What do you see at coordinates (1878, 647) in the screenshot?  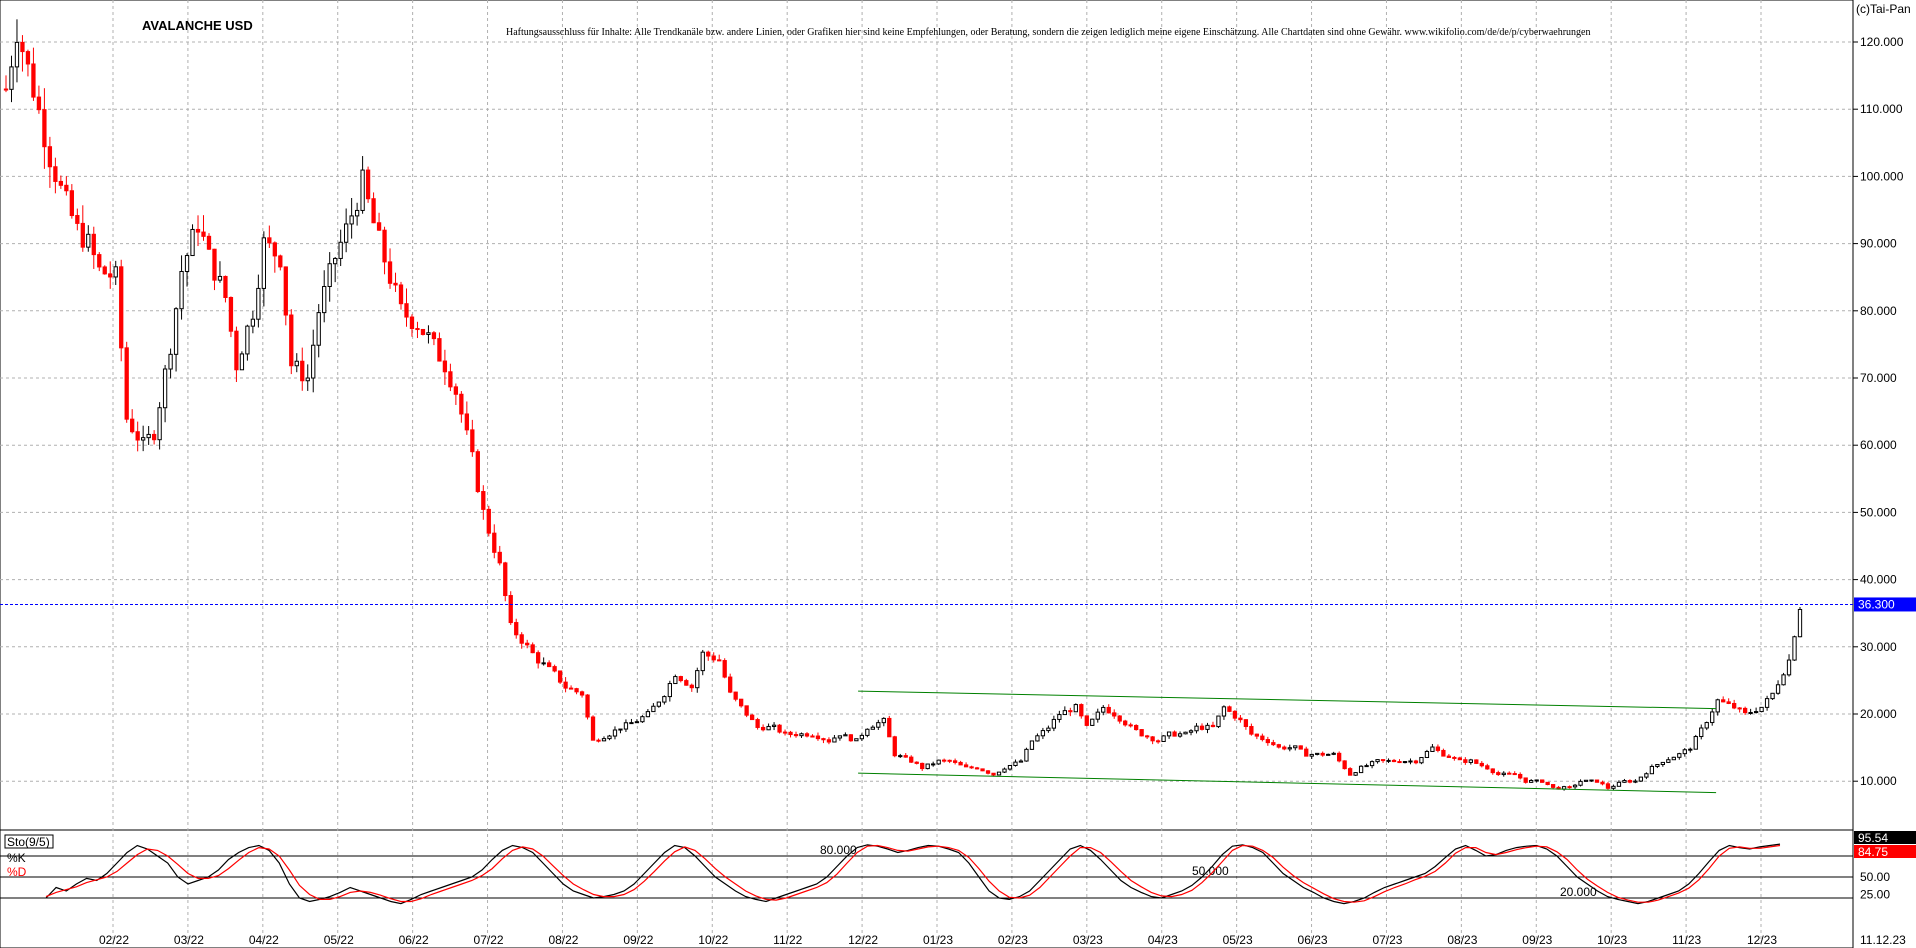 I see `y-tick-label: 30.000` at bounding box center [1878, 647].